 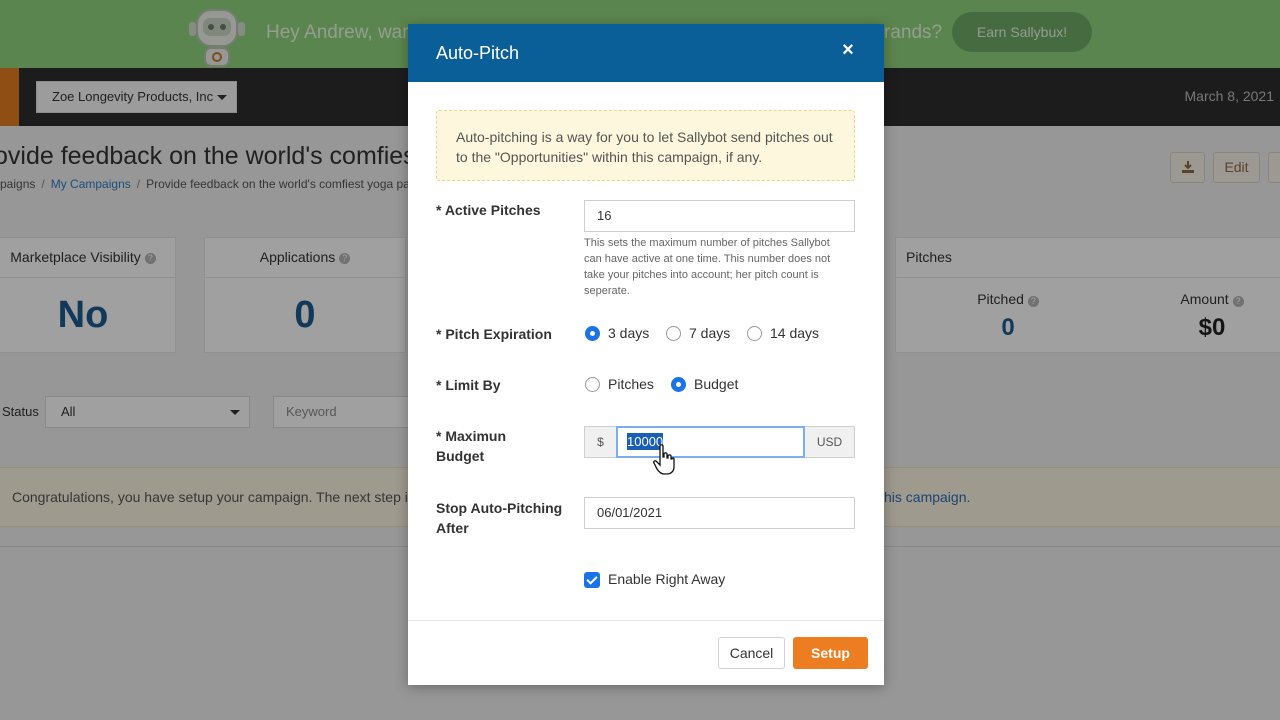 I want to click on radio-budget, so click(x=678, y=384).